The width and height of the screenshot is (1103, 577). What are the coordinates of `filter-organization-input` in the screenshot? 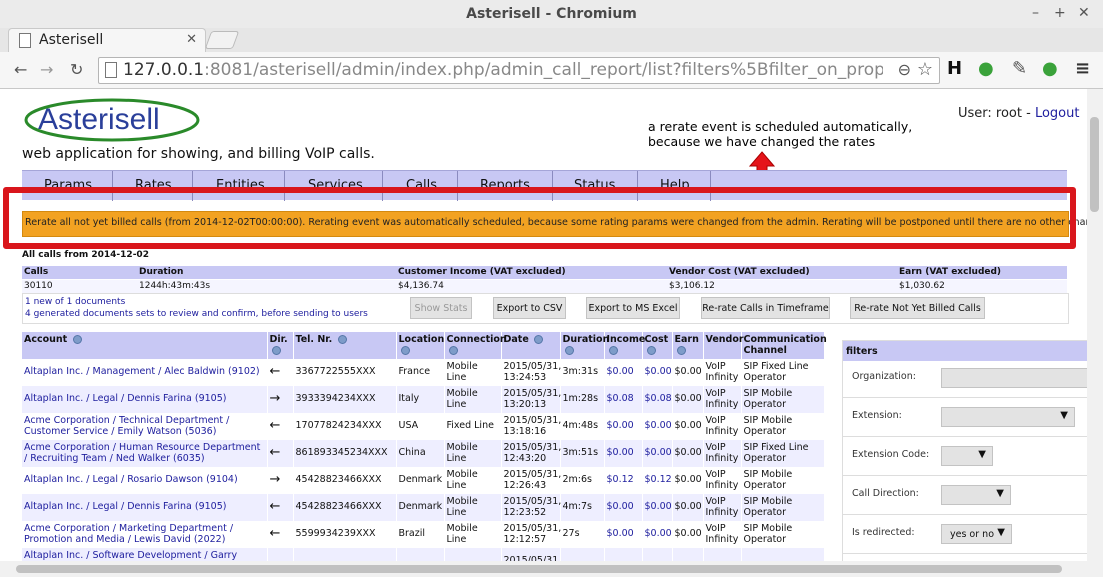 It's located at (1014, 378).